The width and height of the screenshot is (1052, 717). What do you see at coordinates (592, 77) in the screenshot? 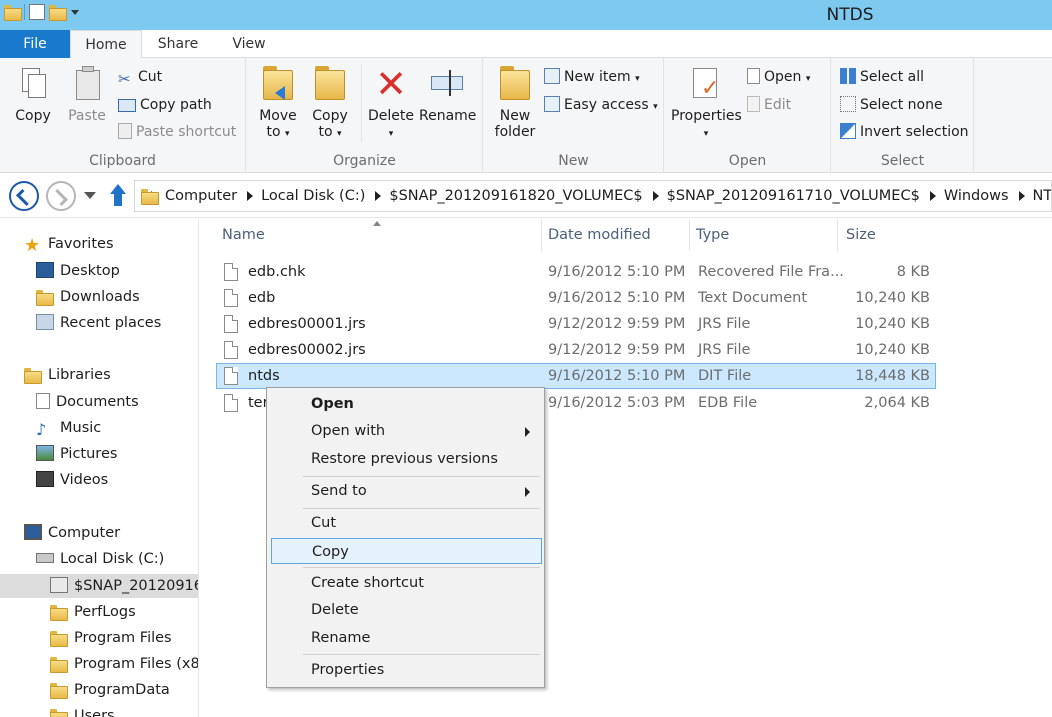
I see `new-item-button: New item ▾` at bounding box center [592, 77].